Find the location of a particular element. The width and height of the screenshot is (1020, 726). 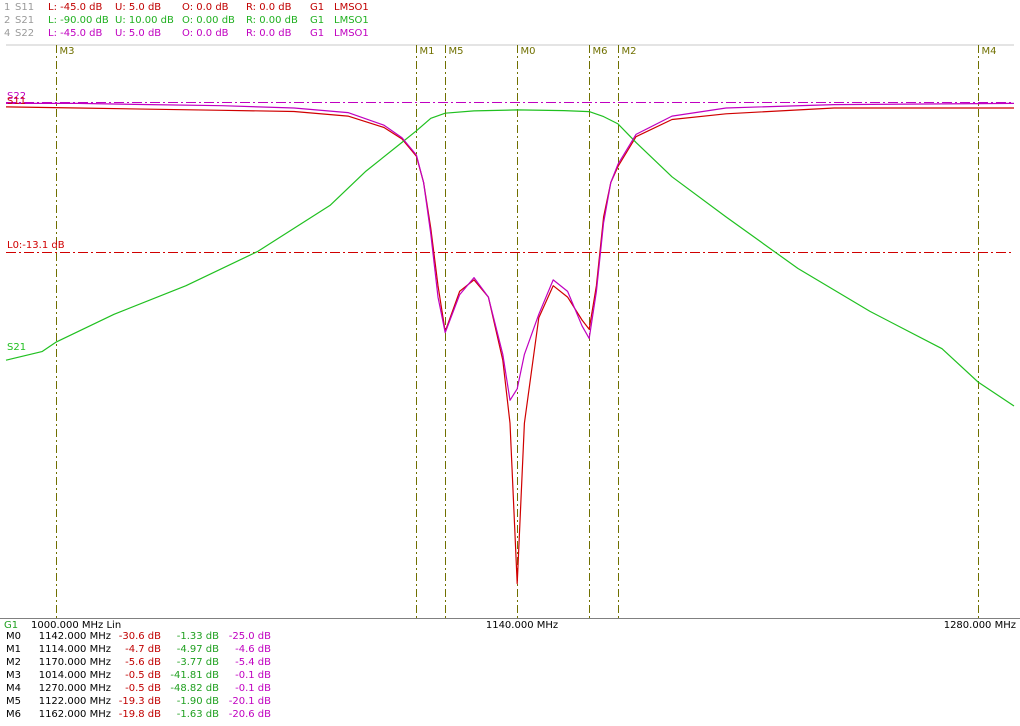

marker-s22: -4.6 dB is located at coordinates (253, 649).